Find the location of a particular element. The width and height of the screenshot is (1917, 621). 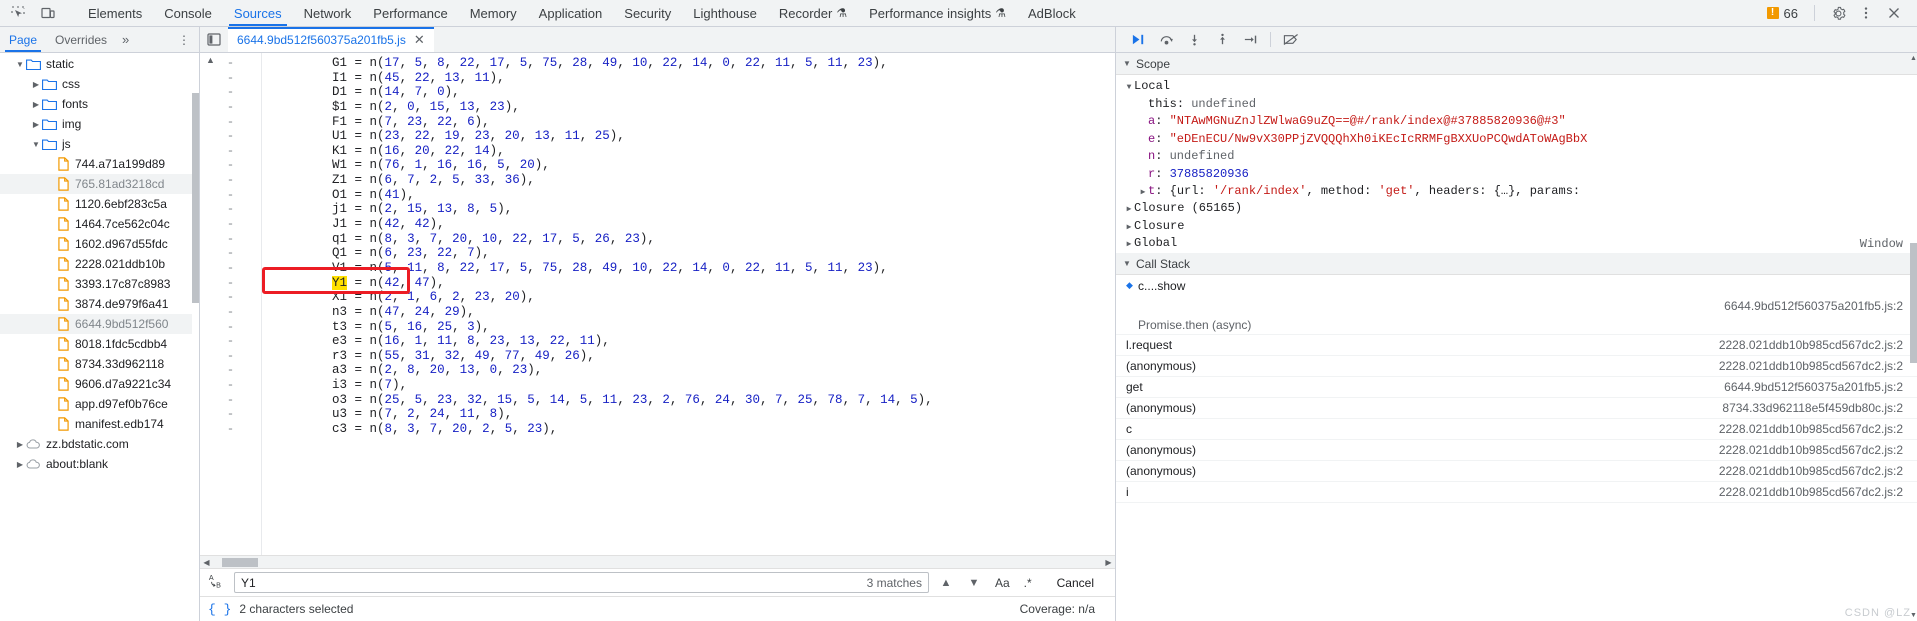

cancel-search-button: Cancel is located at coordinates (1075, 583).